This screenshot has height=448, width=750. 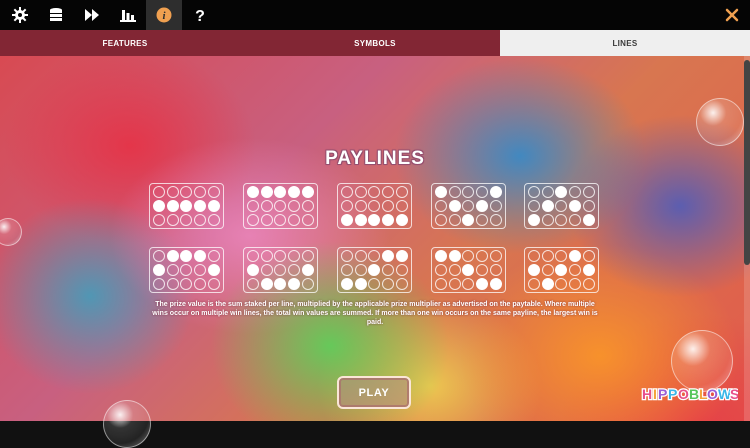 I want to click on question-mark-icon: ?, so click(x=200, y=15).